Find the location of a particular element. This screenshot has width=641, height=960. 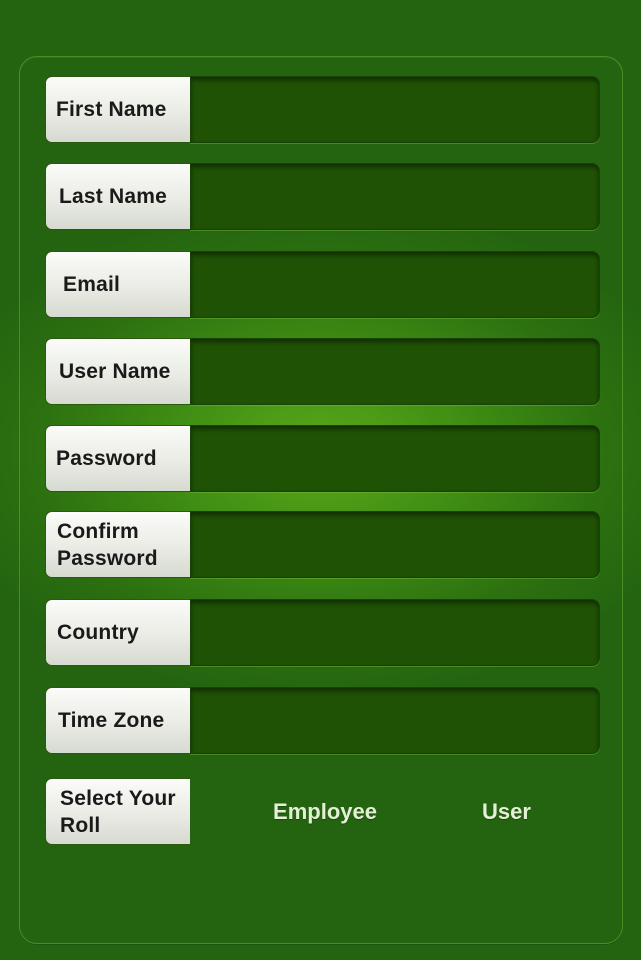

country-label-box: Country is located at coordinates (117, 632).